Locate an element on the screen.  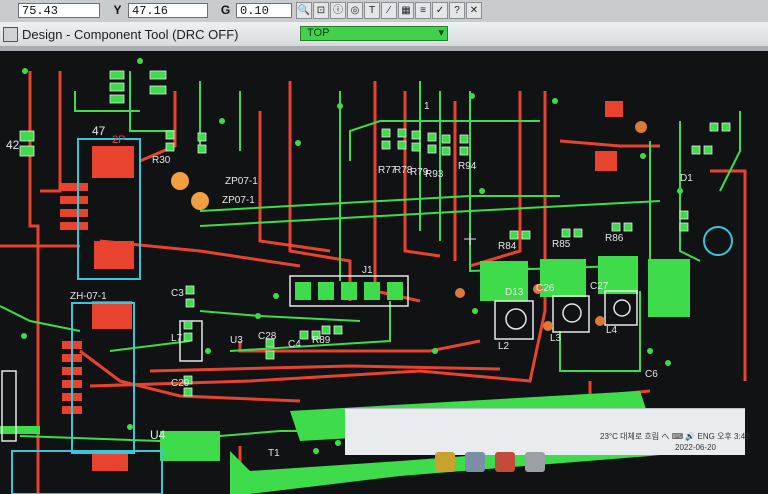
label-u4: U4 is located at coordinates (158, 435).